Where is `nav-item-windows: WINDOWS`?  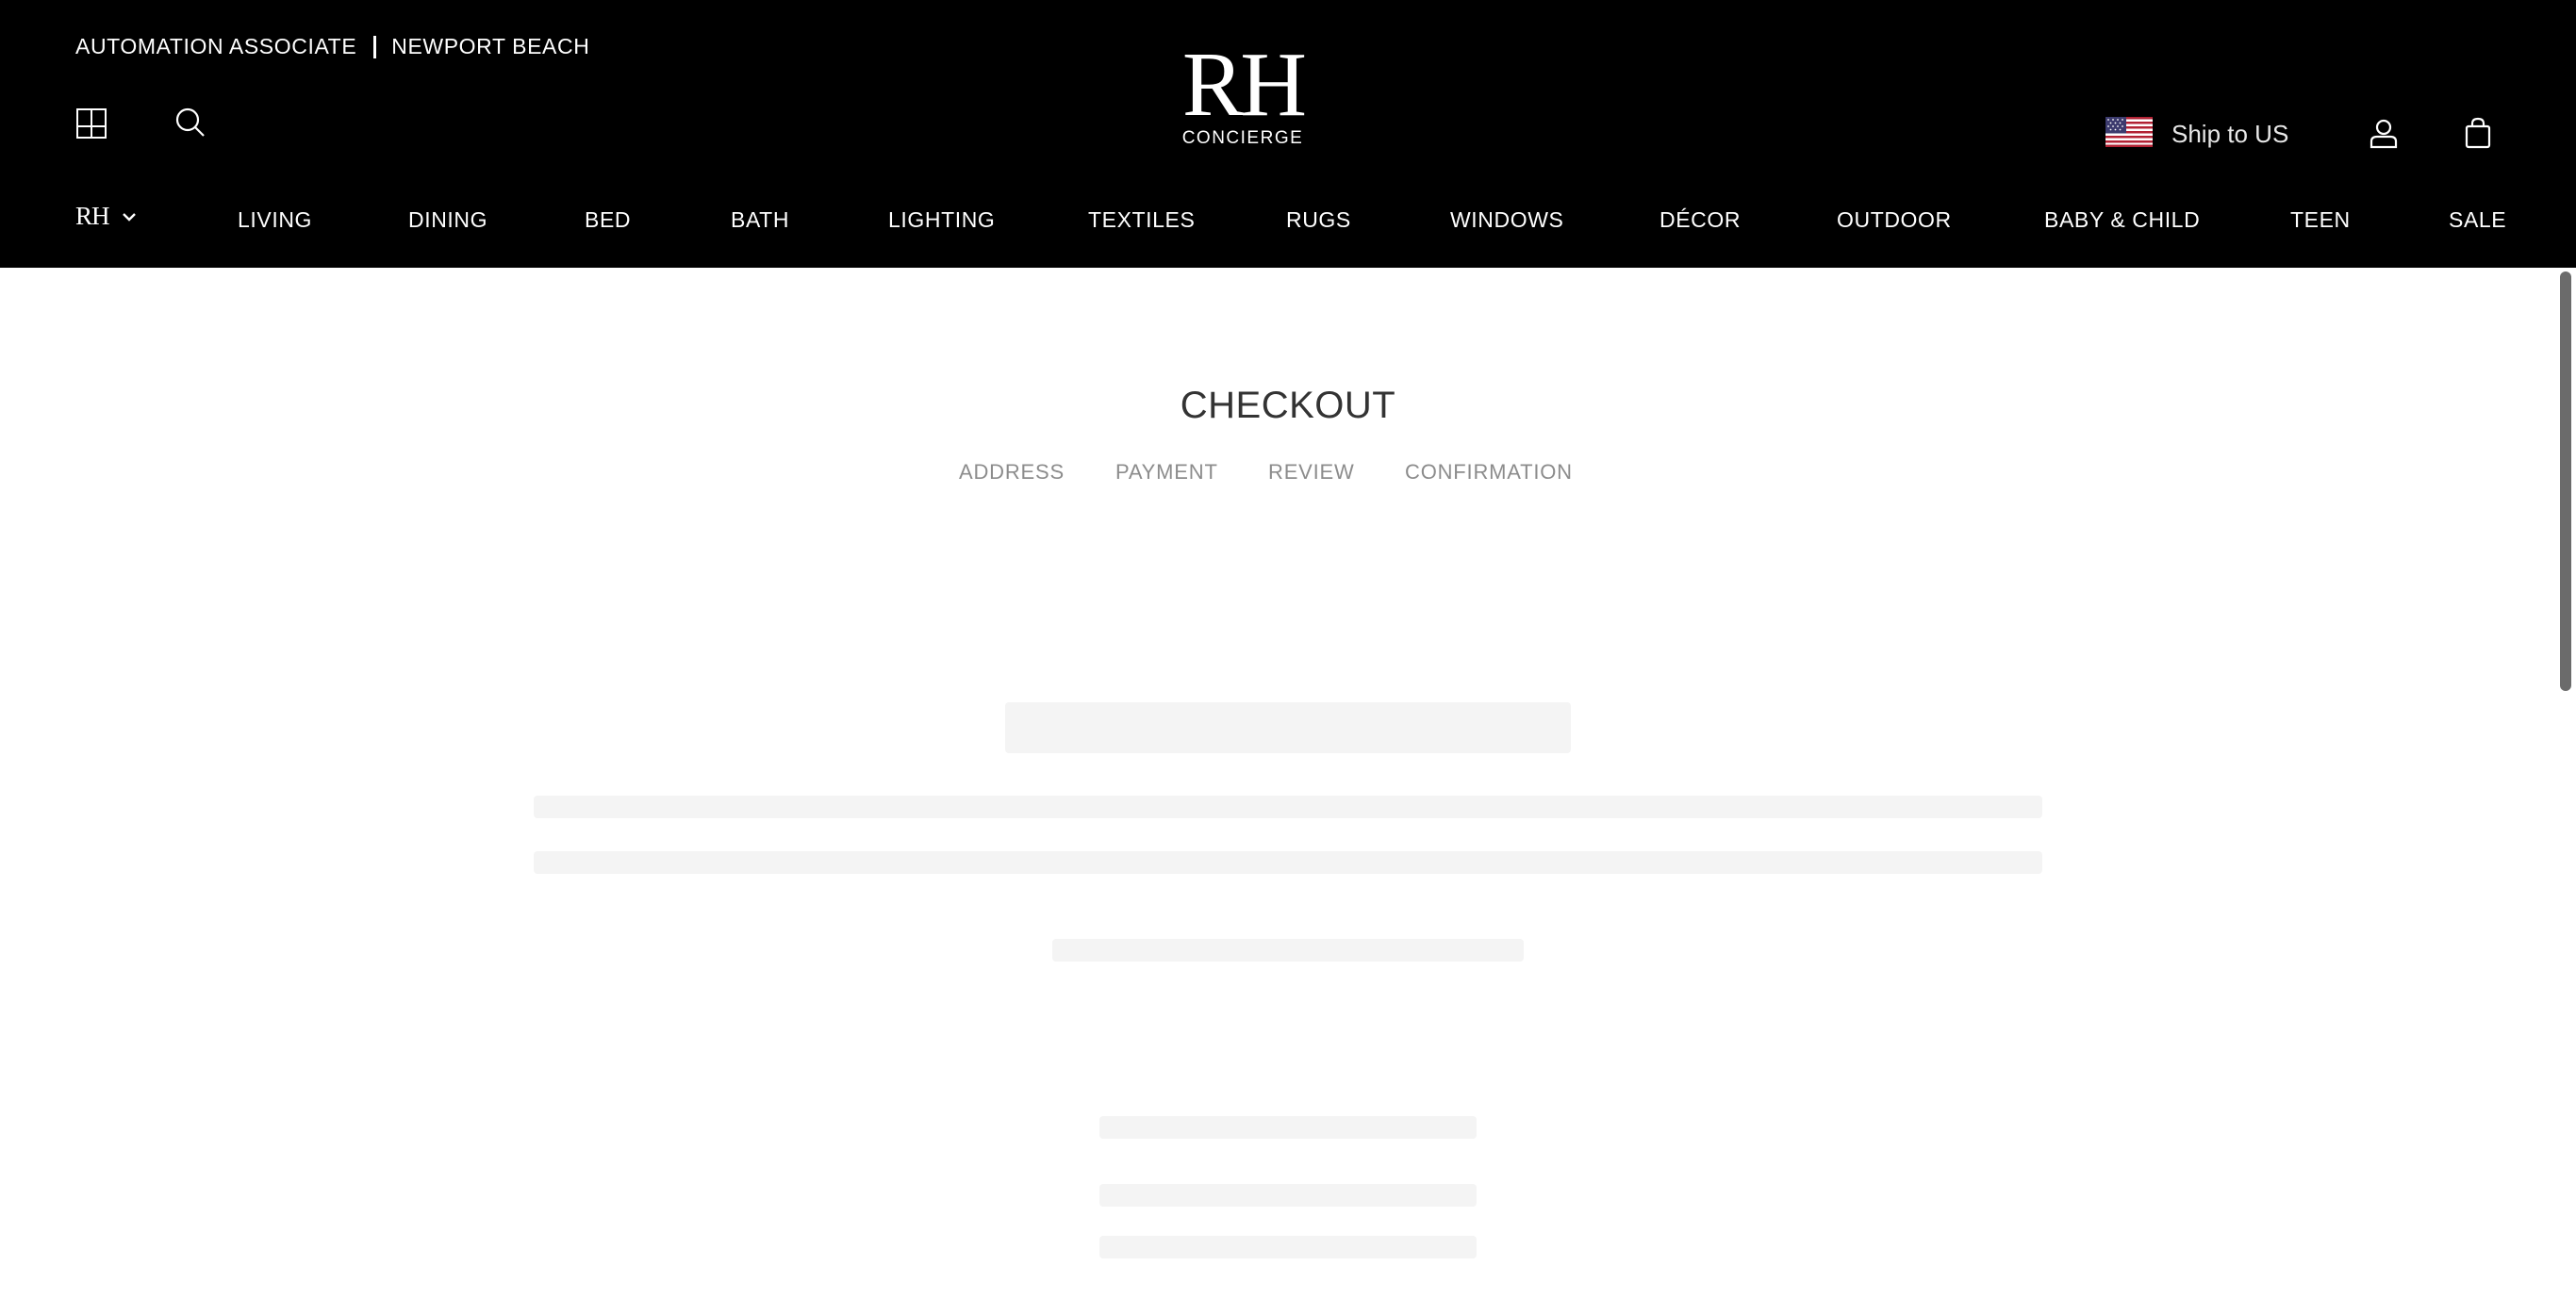 nav-item-windows: WINDOWS is located at coordinates (1506, 220).